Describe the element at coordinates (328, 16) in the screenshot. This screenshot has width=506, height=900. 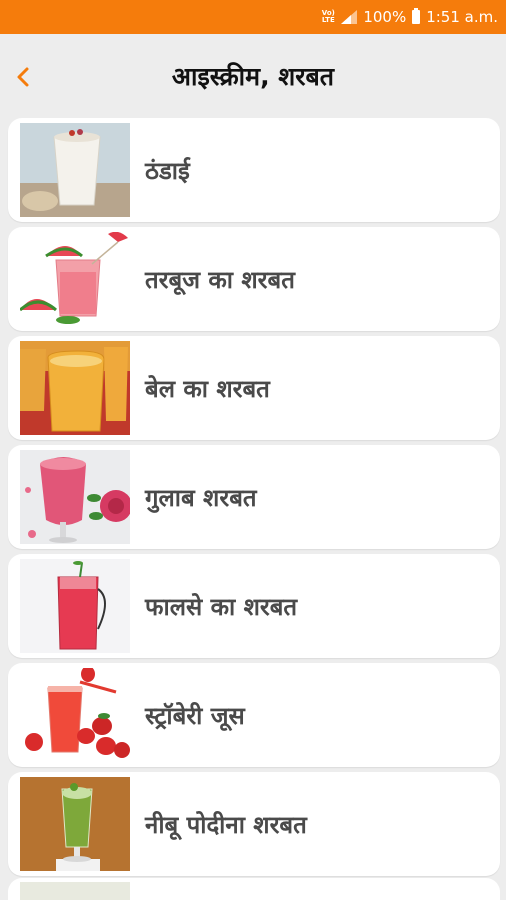
I see `volte-indicator: Vo) LTE` at that location.